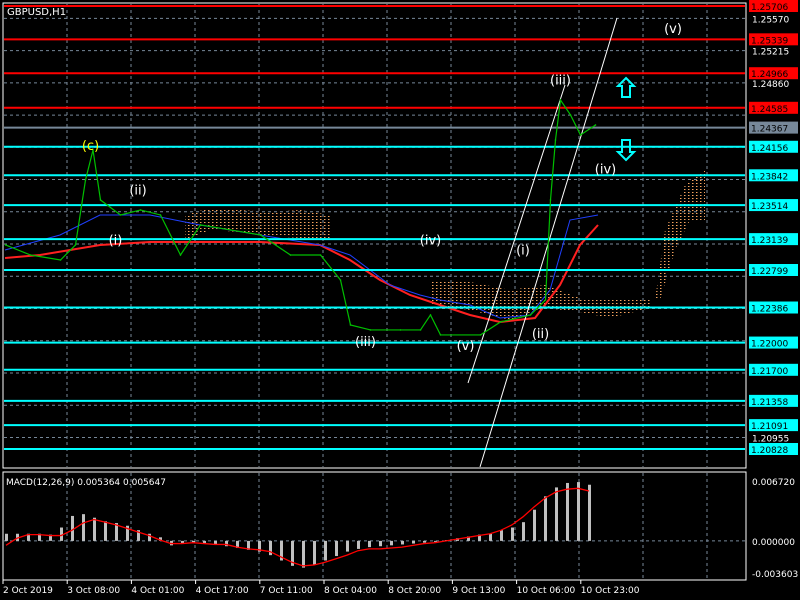 The width and height of the screenshot is (800, 600). I want to click on wave-label: (c), so click(90, 146).